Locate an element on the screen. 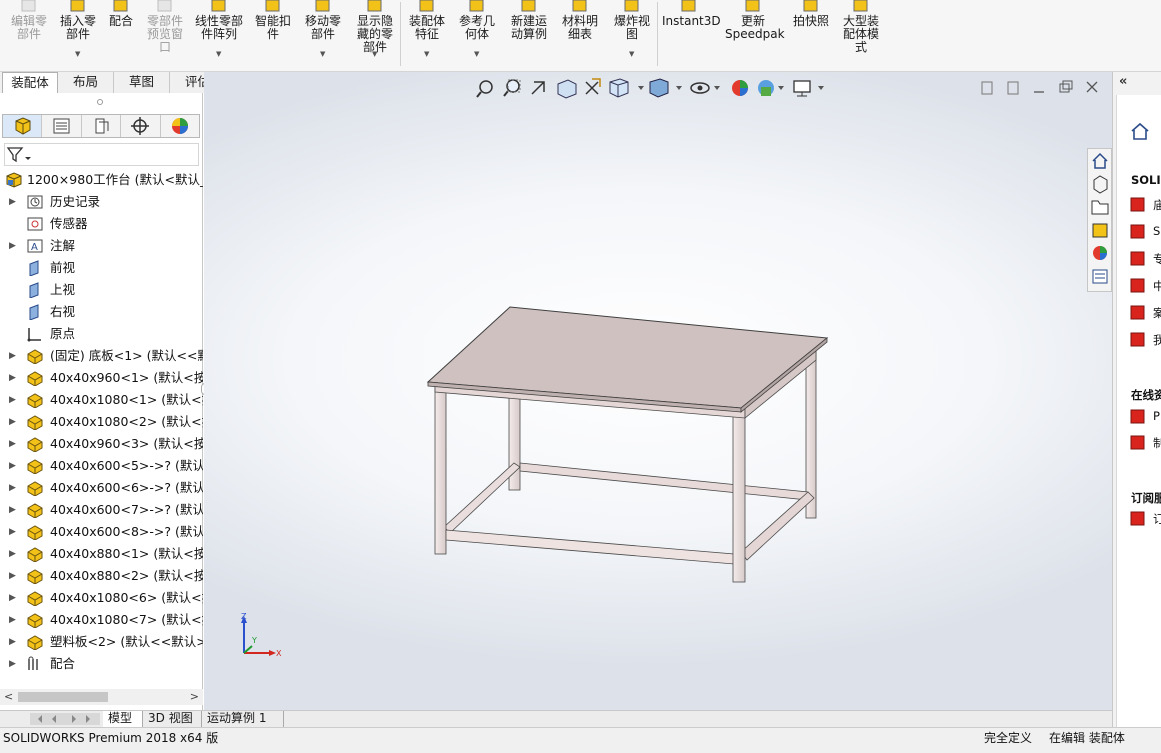  tree-item: 原点 is located at coordinates (101, 334).